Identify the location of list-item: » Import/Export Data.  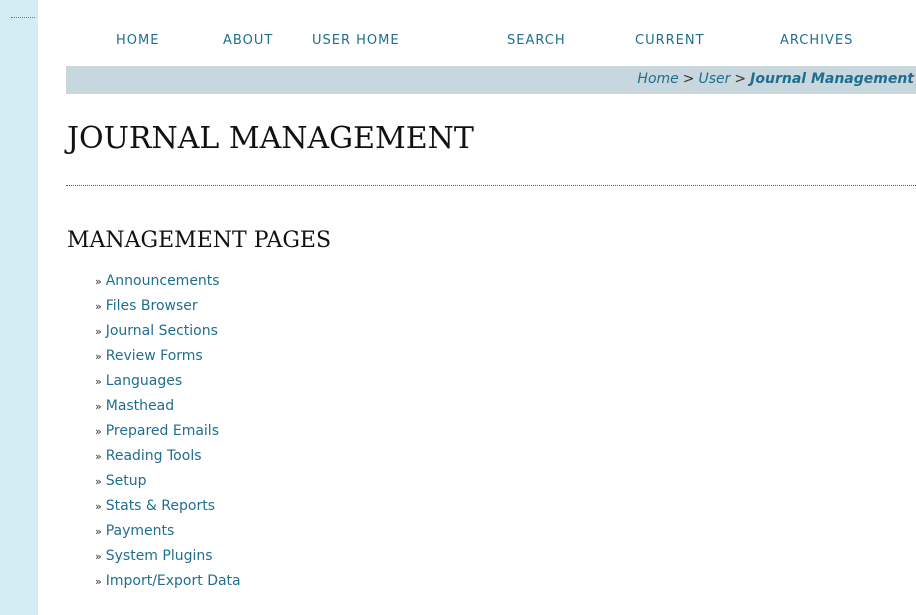
(168, 583).